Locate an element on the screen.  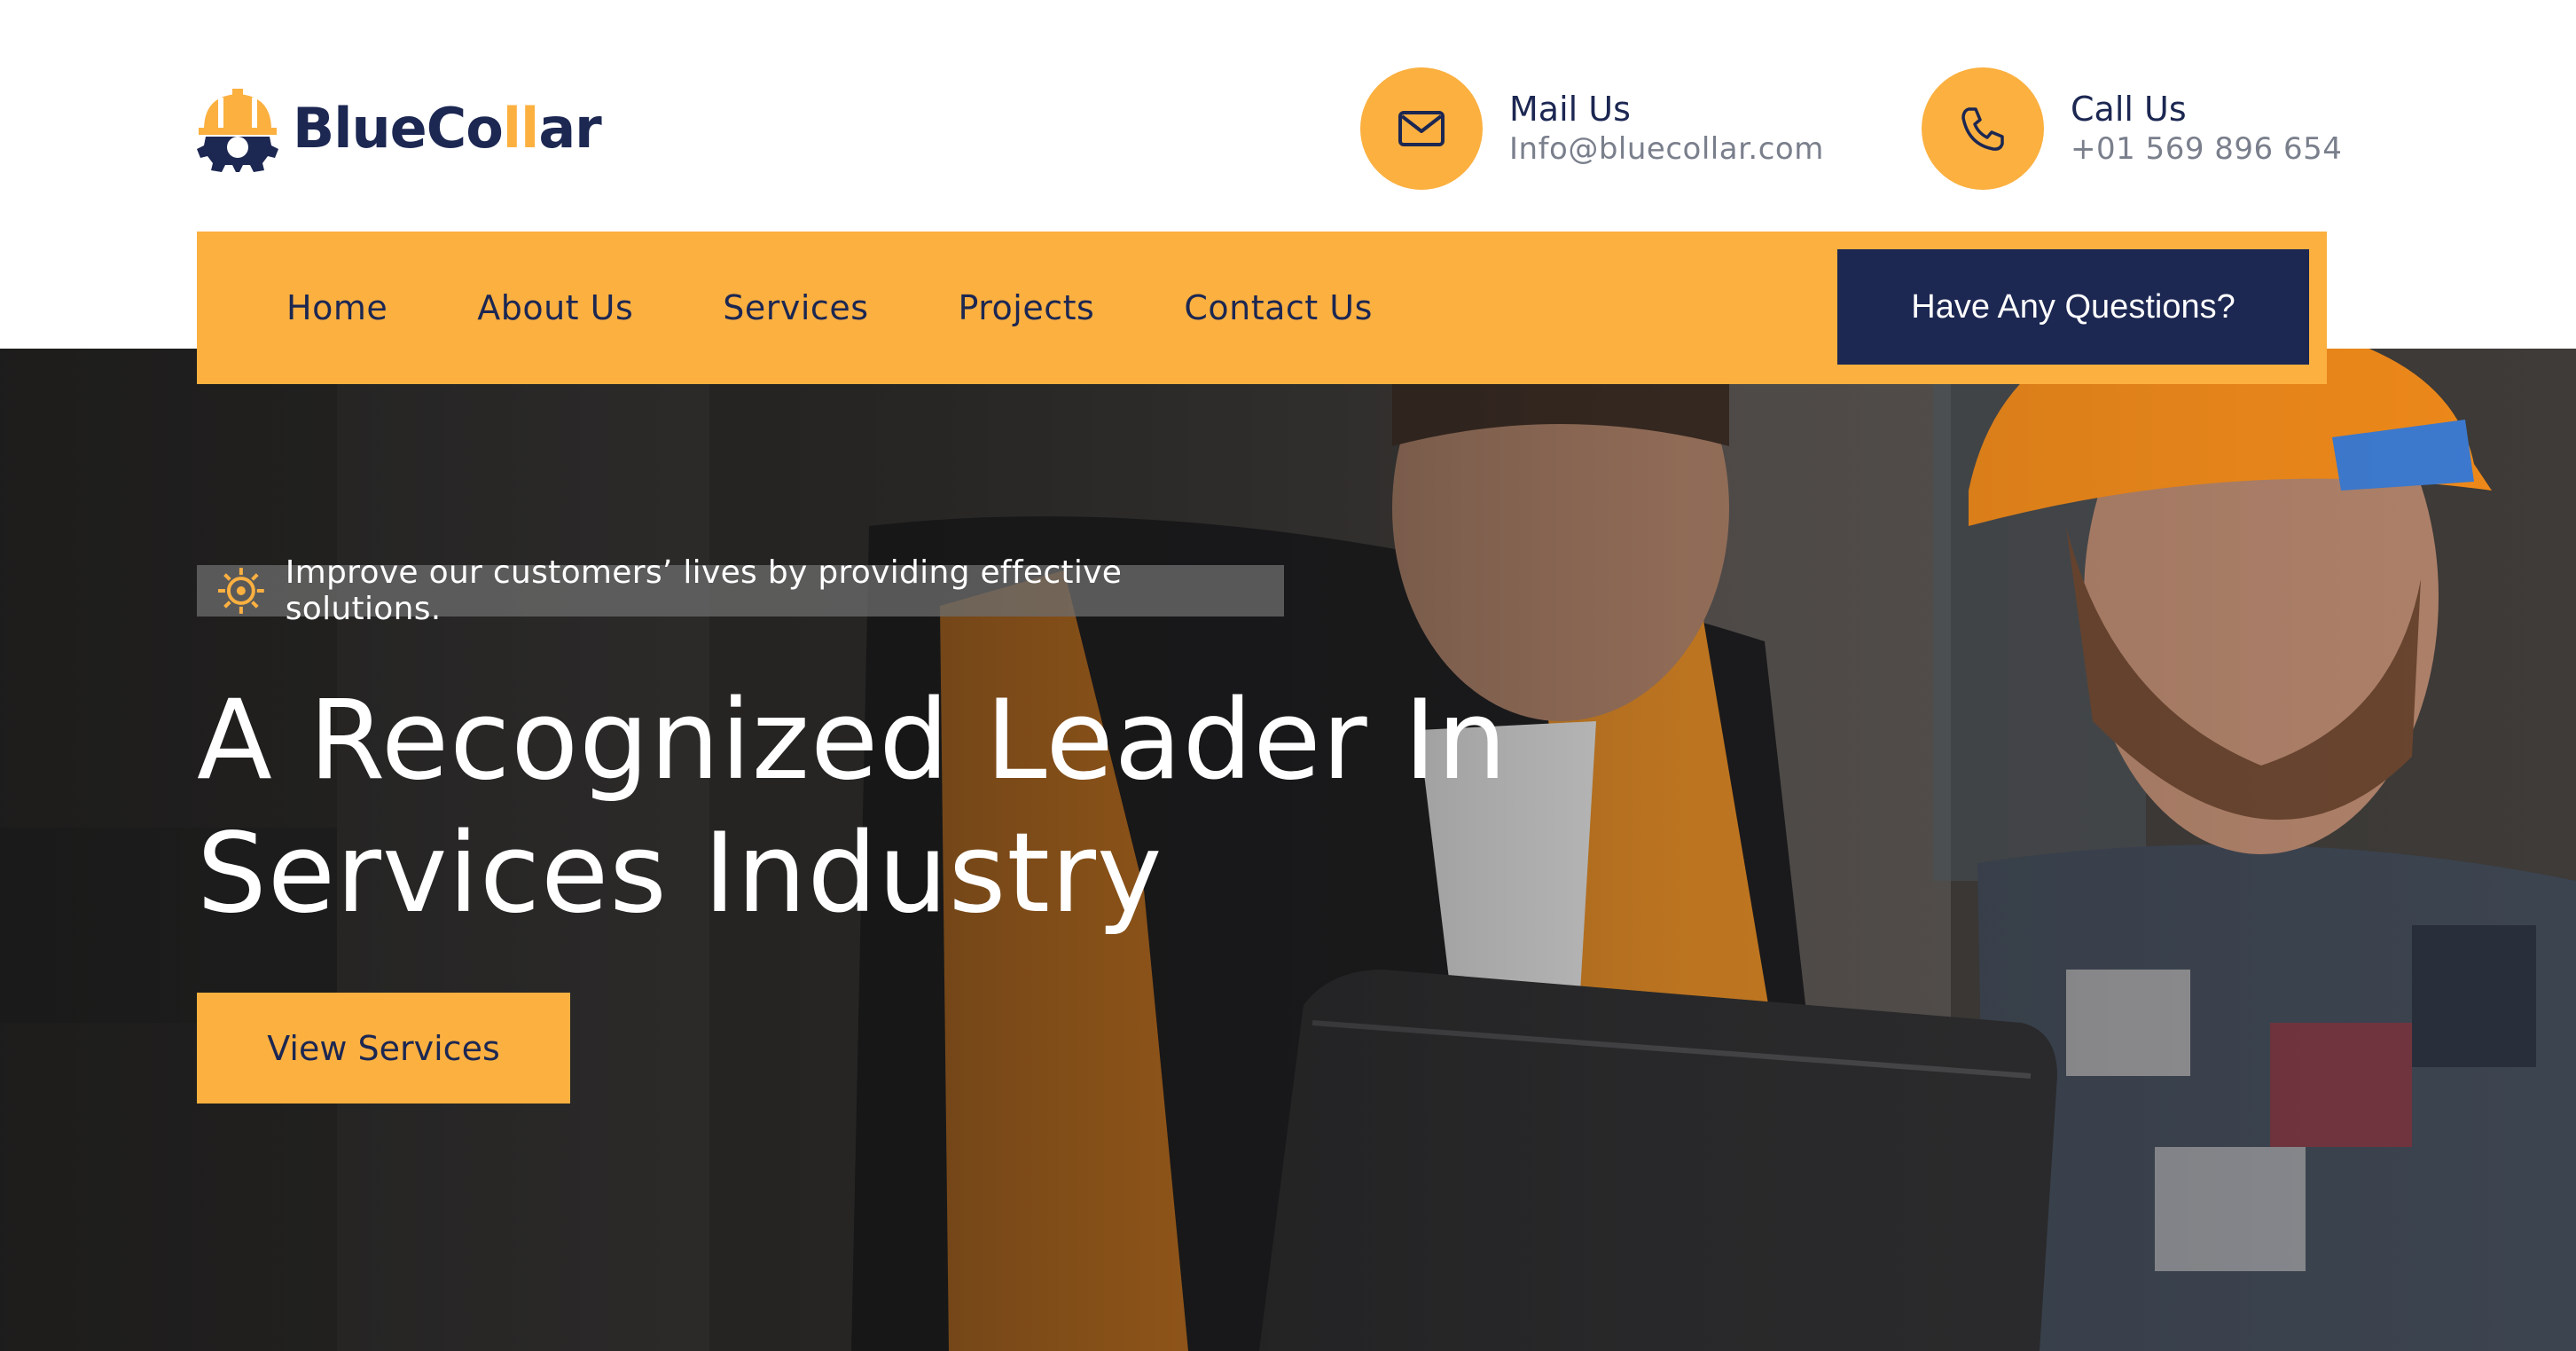
call-contact: Call Us +01 569 896 654 is located at coordinates (2132, 128).